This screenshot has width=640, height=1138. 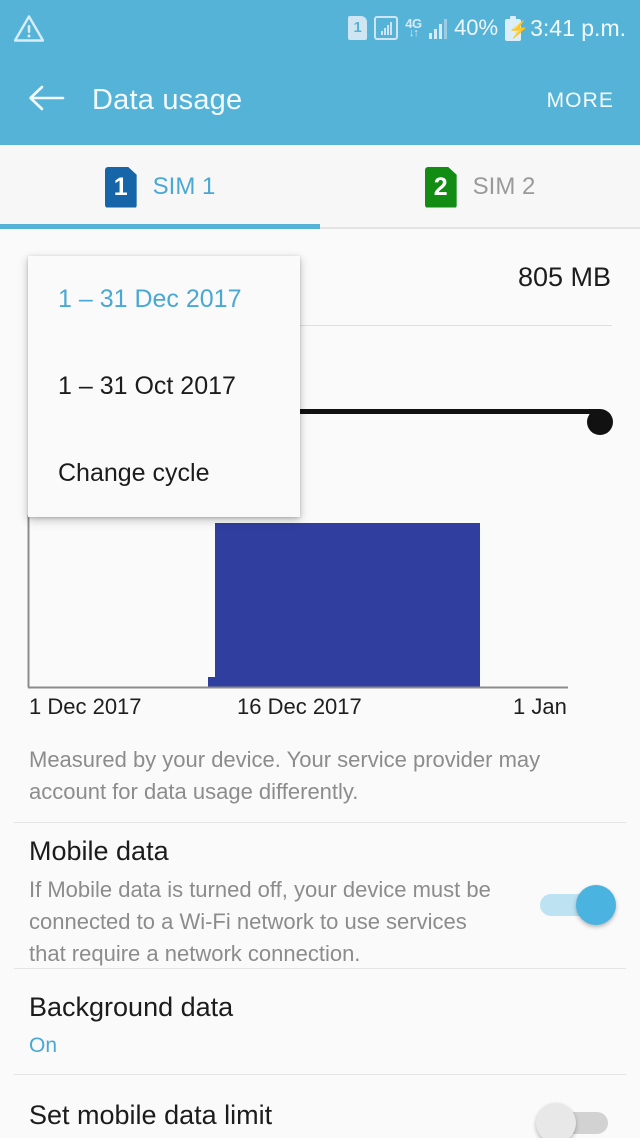 What do you see at coordinates (413, 33) in the screenshot?
I see `network-arrows-icon: ↓↑` at bounding box center [413, 33].